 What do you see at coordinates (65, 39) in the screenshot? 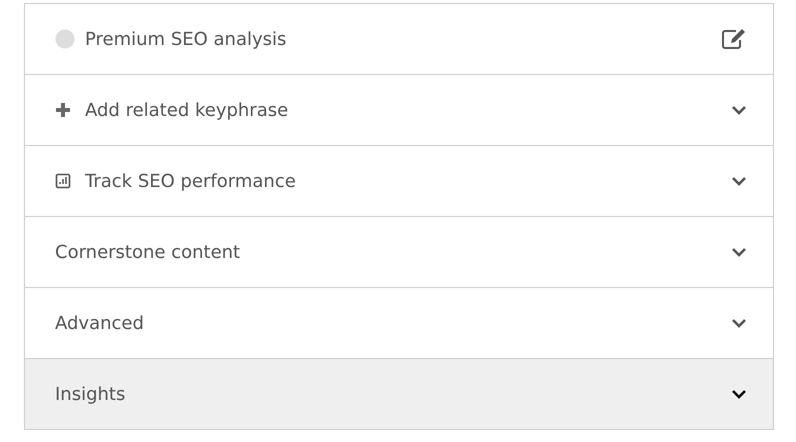
I see `status-dot-icon` at bounding box center [65, 39].